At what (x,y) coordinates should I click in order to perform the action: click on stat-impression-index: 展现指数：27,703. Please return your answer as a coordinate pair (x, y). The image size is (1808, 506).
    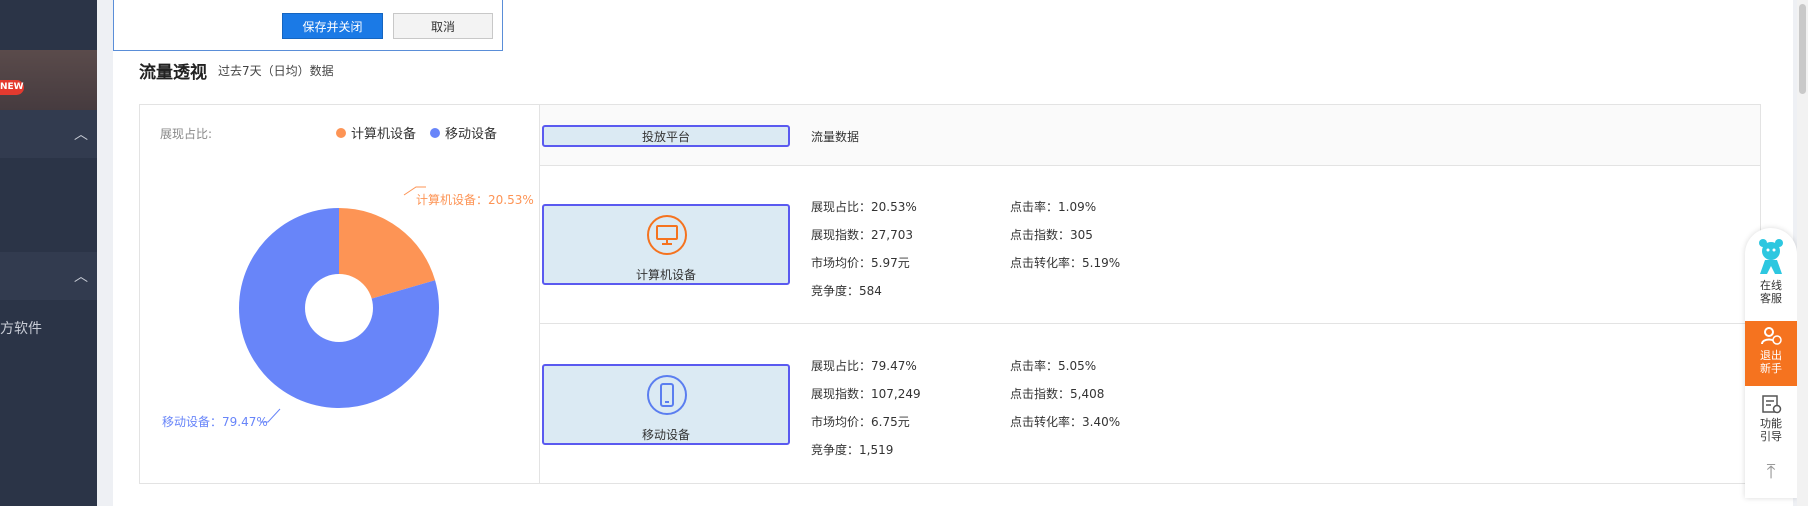
    Looking at the image, I should click on (862, 235).